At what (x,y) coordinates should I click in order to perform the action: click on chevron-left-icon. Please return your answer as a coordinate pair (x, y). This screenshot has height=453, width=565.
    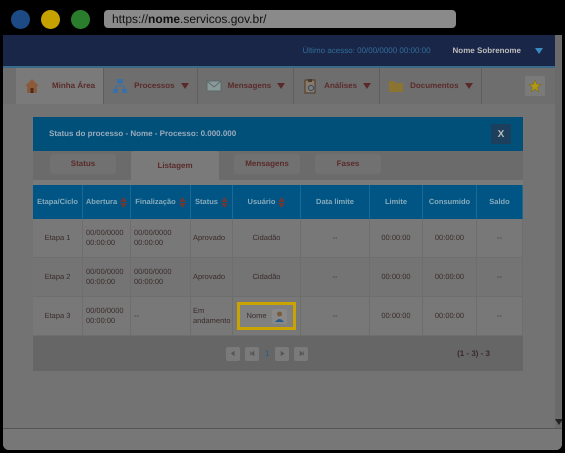
    Looking at the image, I should click on (233, 353).